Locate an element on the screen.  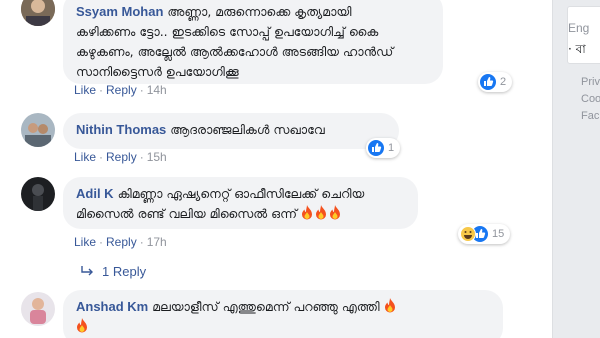
language-card-title: Eng is located at coordinates (579, 28).